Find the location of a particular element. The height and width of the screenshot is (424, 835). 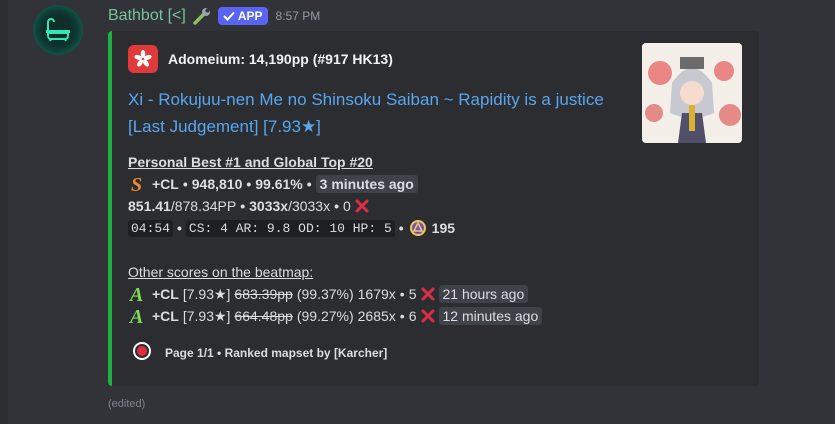

app-badge: APP is located at coordinates (242, 16).